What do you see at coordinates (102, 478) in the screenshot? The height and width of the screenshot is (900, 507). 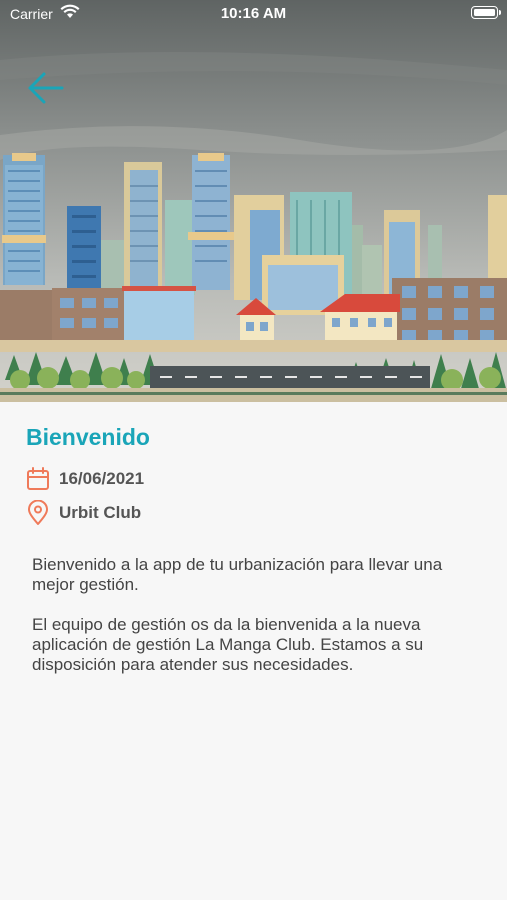 I see `event-date: 16/06/2021` at bounding box center [102, 478].